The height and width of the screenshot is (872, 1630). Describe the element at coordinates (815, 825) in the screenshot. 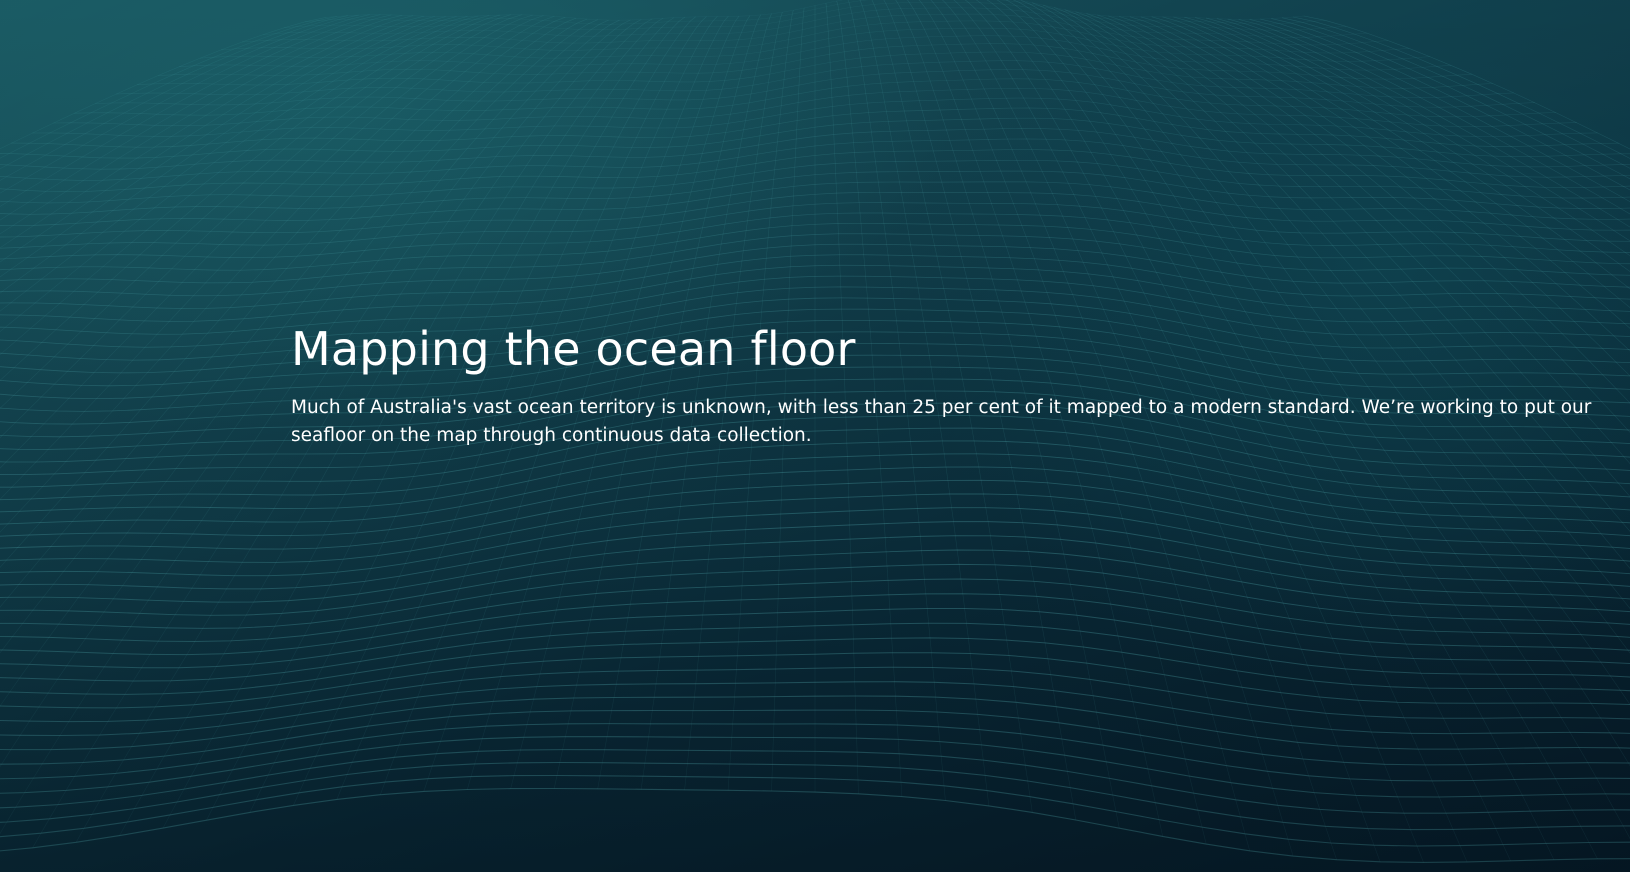

I see `mesh-line` at that location.